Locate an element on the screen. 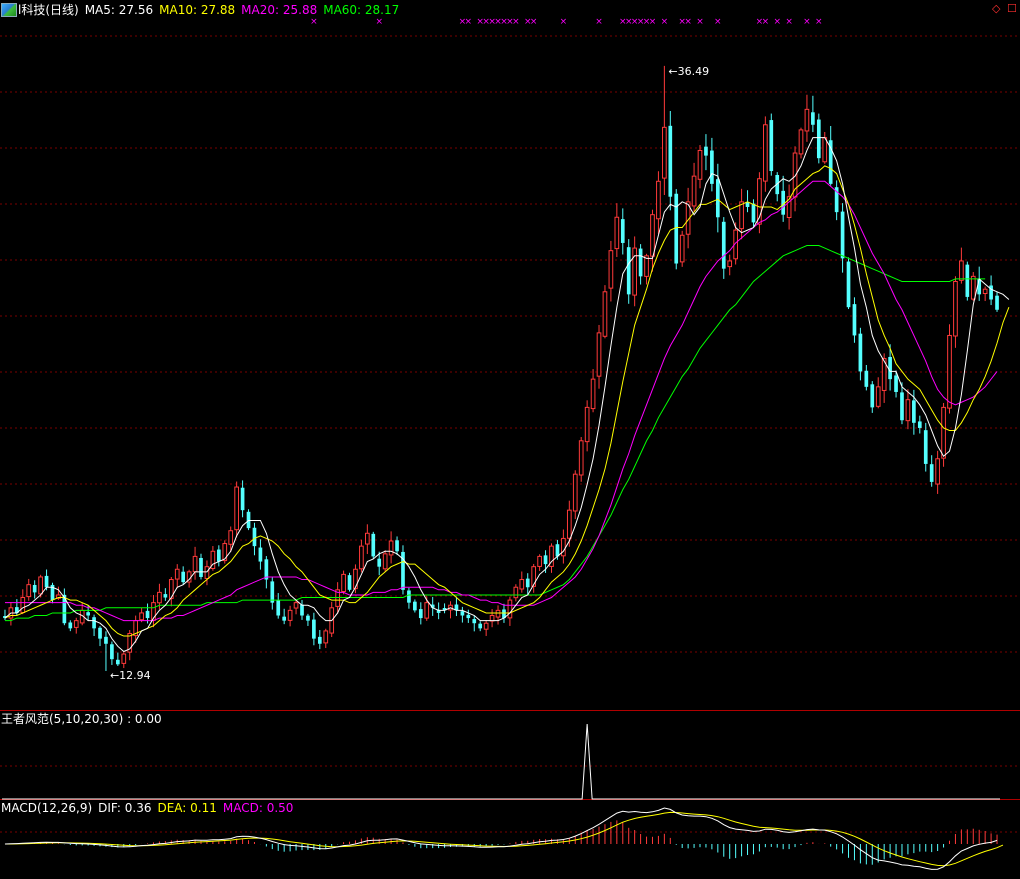  ma60-label: MA60: 28.17 is located at coordinates (361, 10).